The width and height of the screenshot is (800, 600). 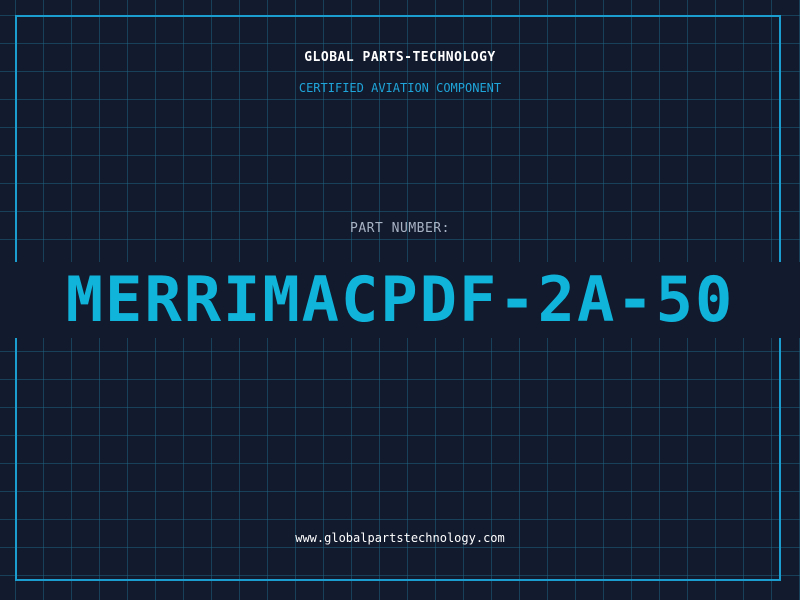 What do you see at coordinates (400, 57) in the screenshot?
I see `company-name: GLOBAL PARTS-TECHNOLOGY` at bounding box center [400, 57].